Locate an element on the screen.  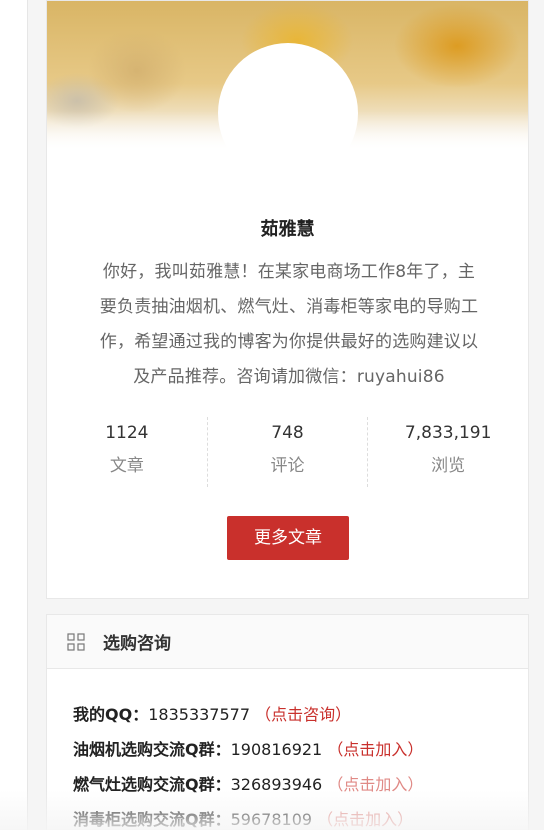
stat-label: 评论 is located at coordinates (287, 466).